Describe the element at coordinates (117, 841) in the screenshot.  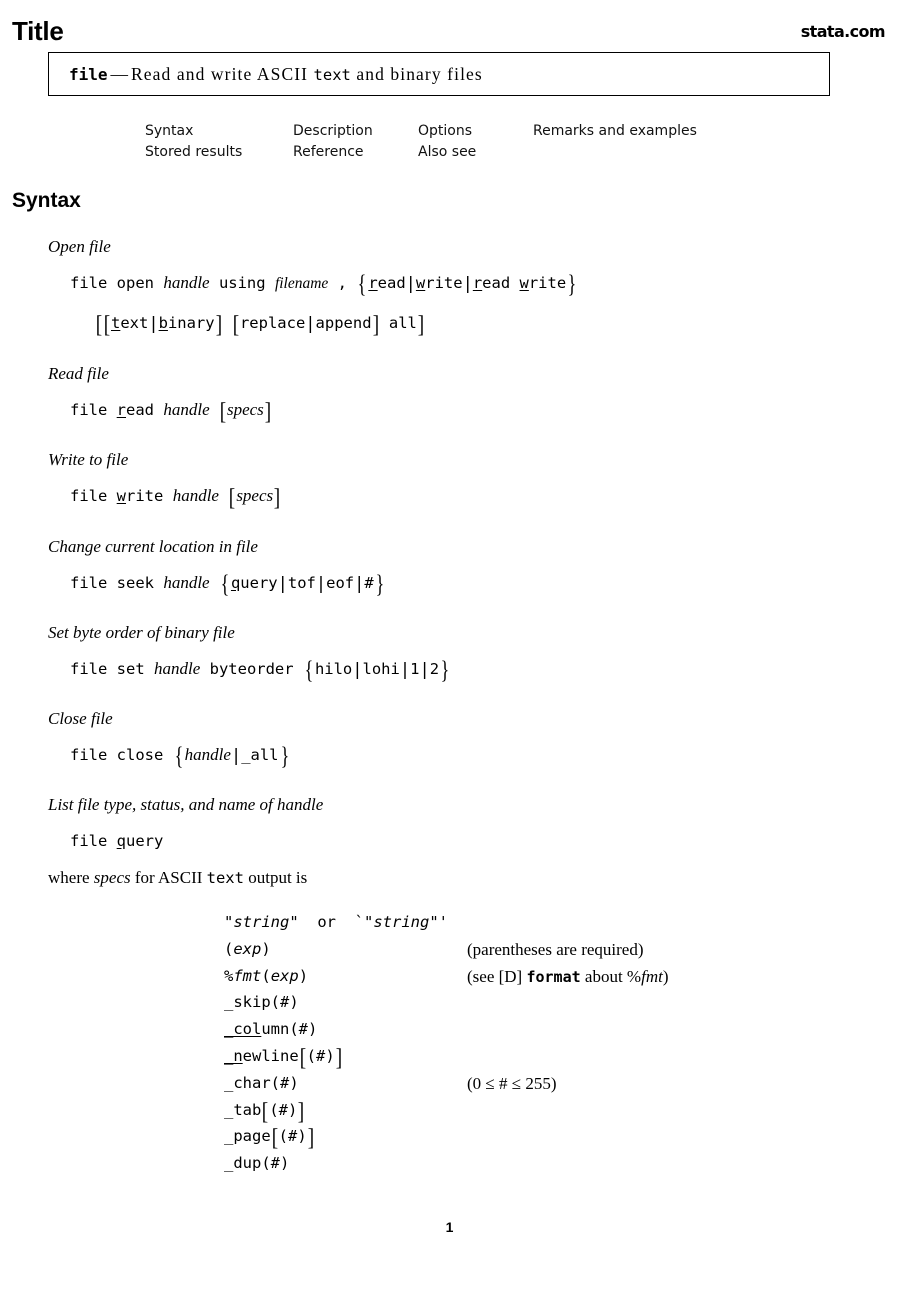
I see `syntax-query-line-1: file query` at that location.